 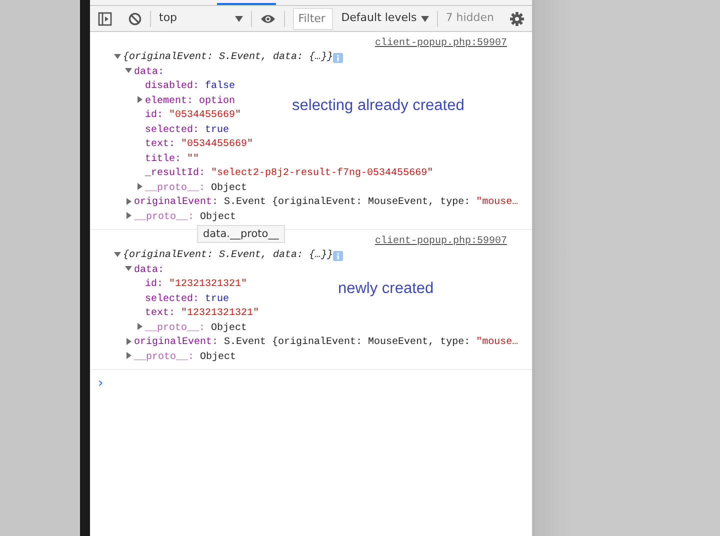 I want to click on eye-icon, so click(x=268, y=18).